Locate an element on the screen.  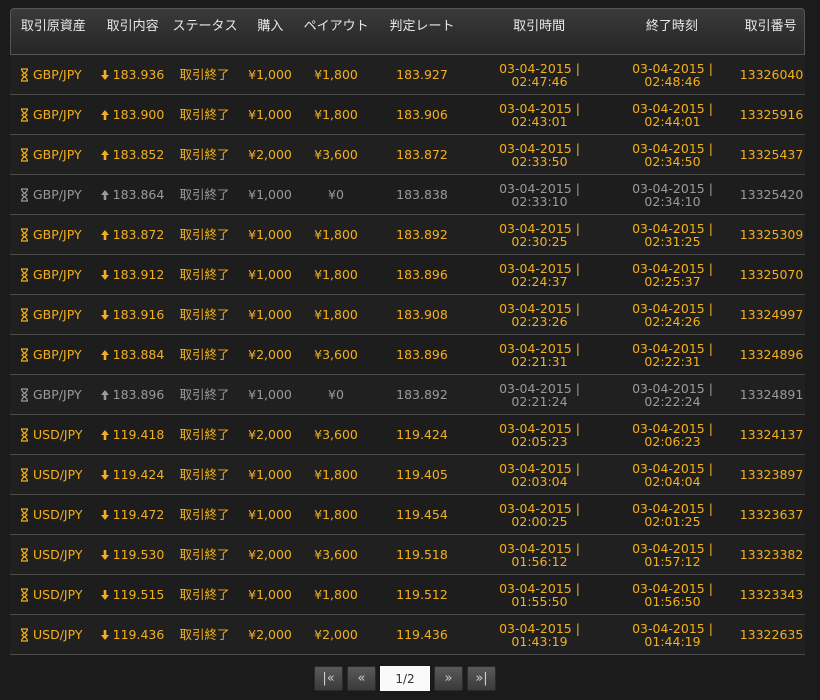
trade-time-cell: 03-04-2015 | 02:33:10 is located at coordinates (539, 194).